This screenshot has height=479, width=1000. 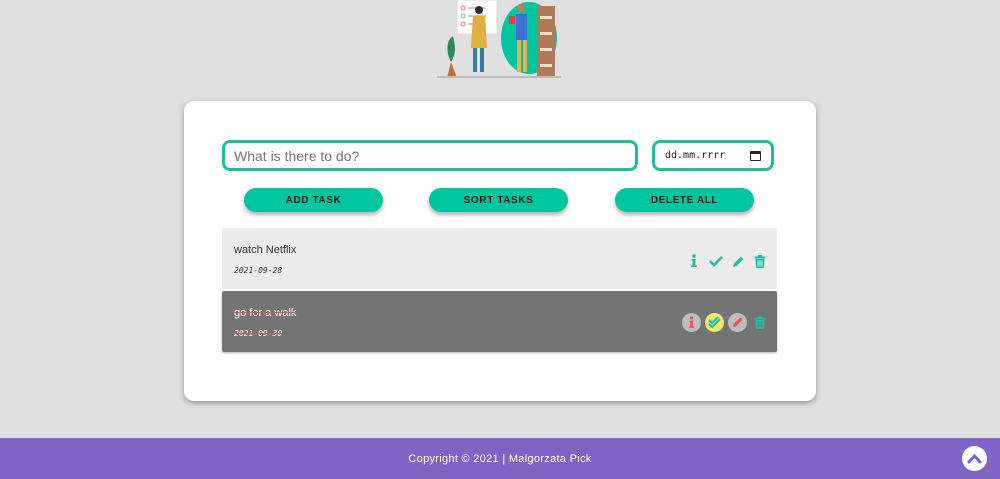 What do you see at coordinates (265, 313) in the screenshot?
I see `task-title: go for a walk` at bounding box center [265, 313].